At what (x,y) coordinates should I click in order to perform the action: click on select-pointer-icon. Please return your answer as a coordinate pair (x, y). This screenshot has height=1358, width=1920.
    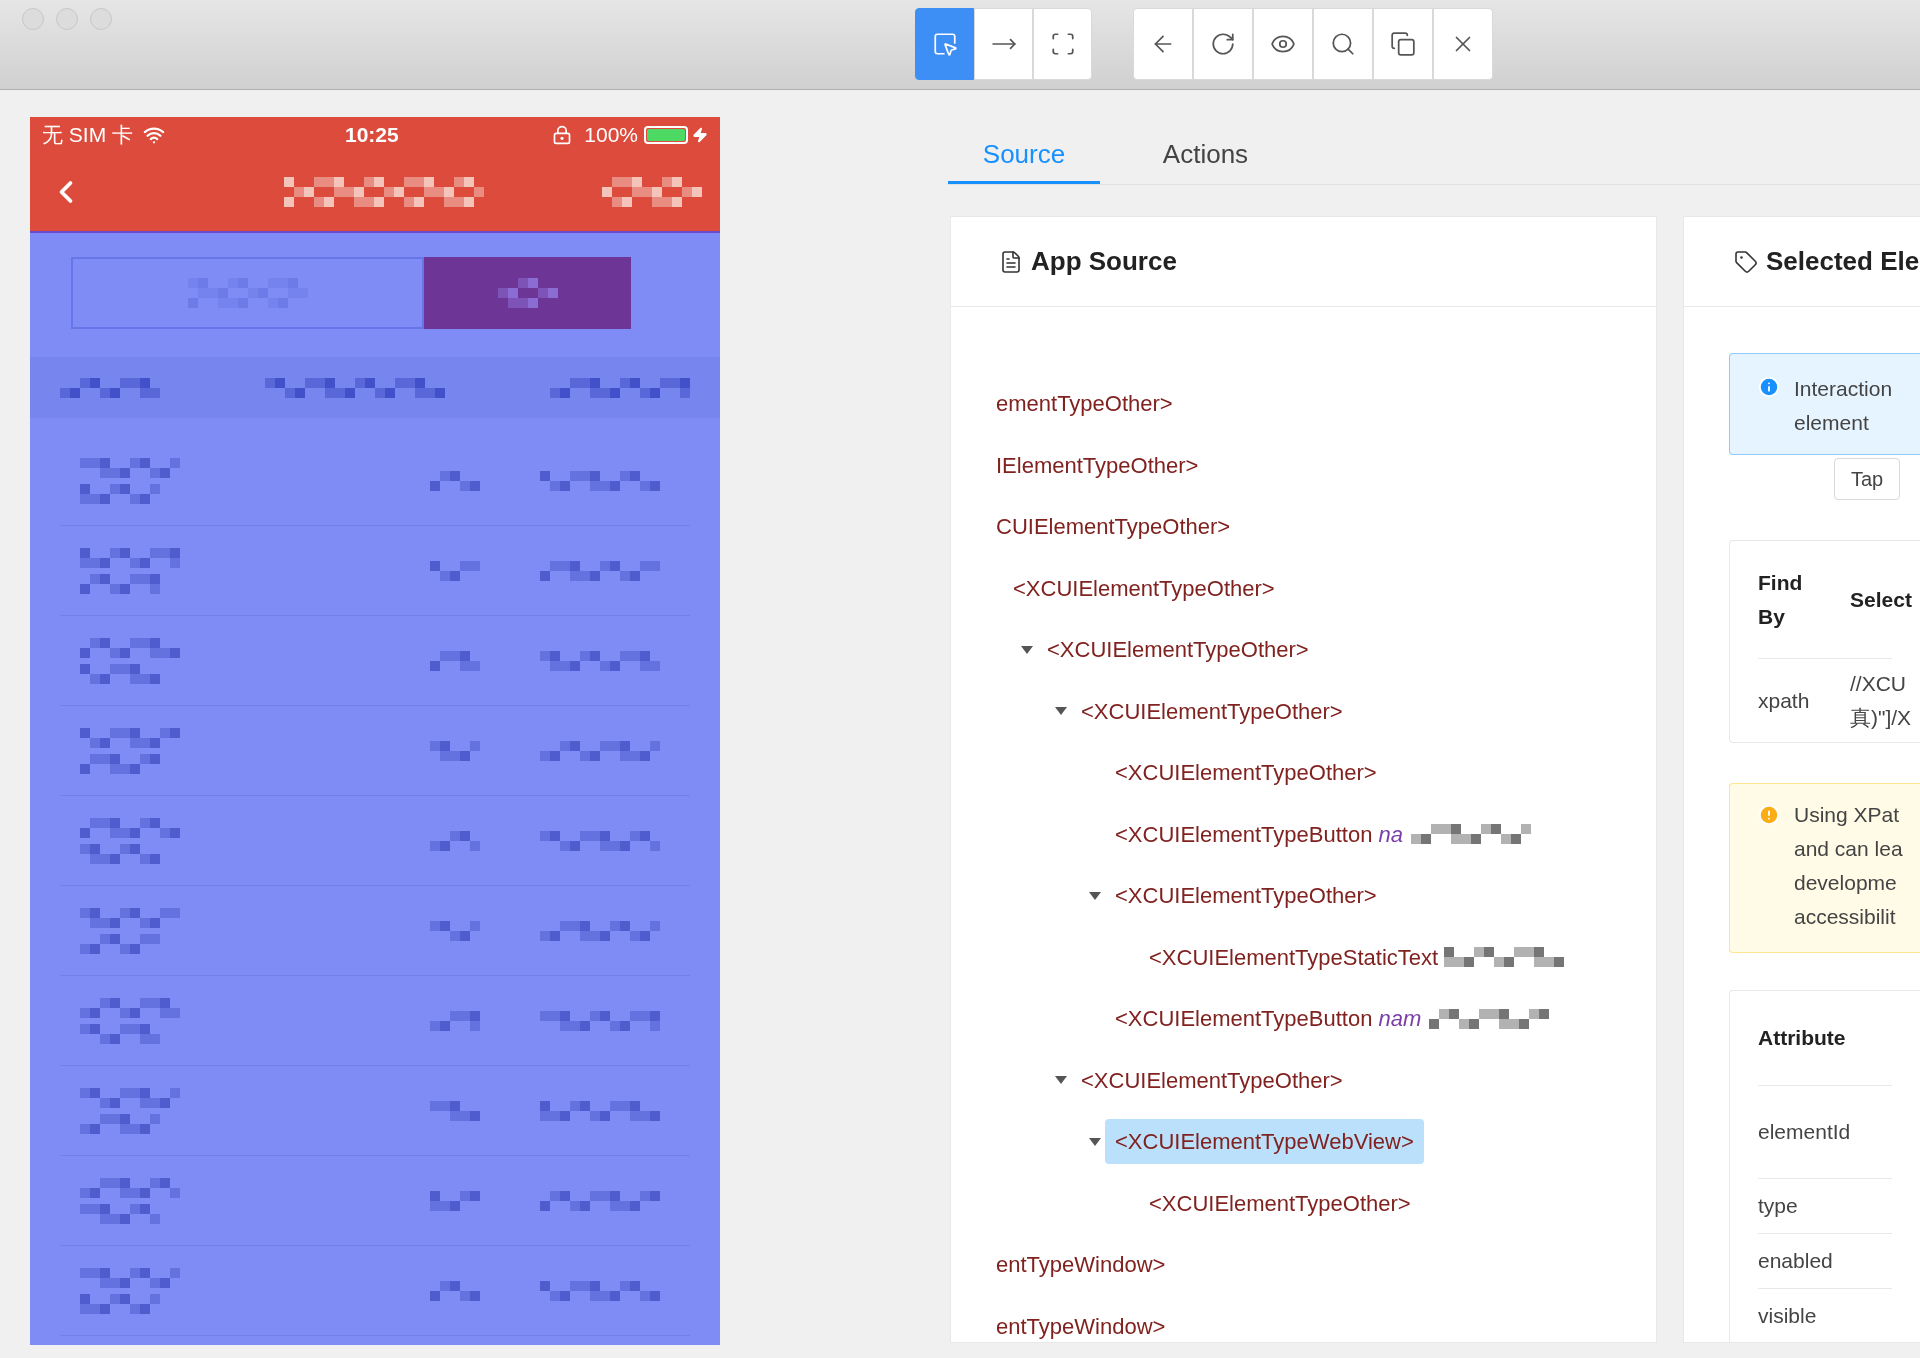
    Looking at the image, I should click on (944, 44).